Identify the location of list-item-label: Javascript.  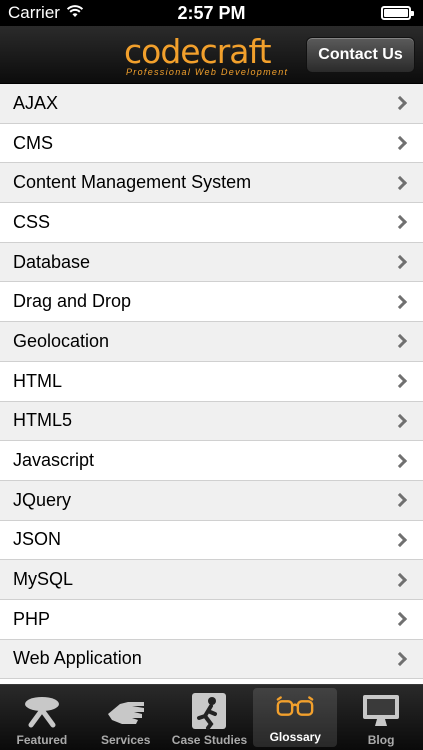
(54, 460).